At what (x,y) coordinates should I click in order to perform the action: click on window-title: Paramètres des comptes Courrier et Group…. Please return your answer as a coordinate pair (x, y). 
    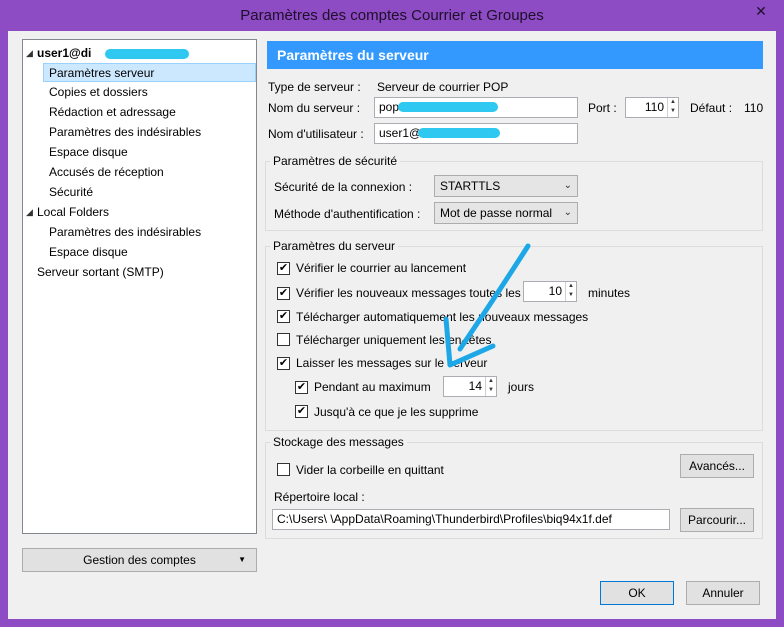
    Looking at the image, I should click on (392, 15).